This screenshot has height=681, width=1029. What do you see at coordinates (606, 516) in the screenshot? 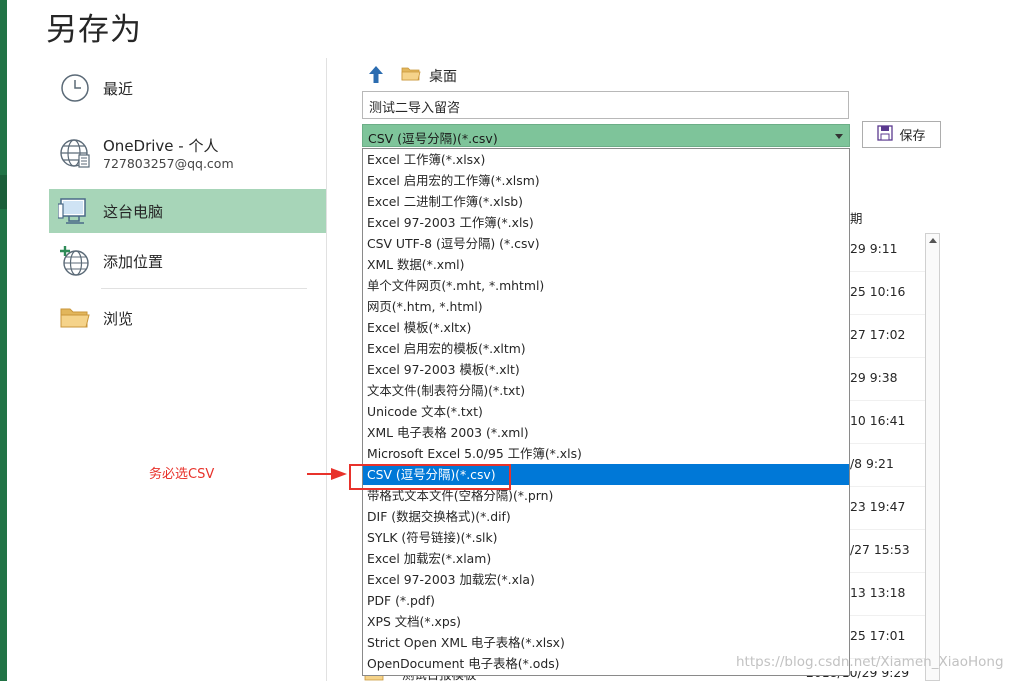
I see `filetype-option: DIF (数据交换格式)(*.dif)` at bounding box center [606, 516].